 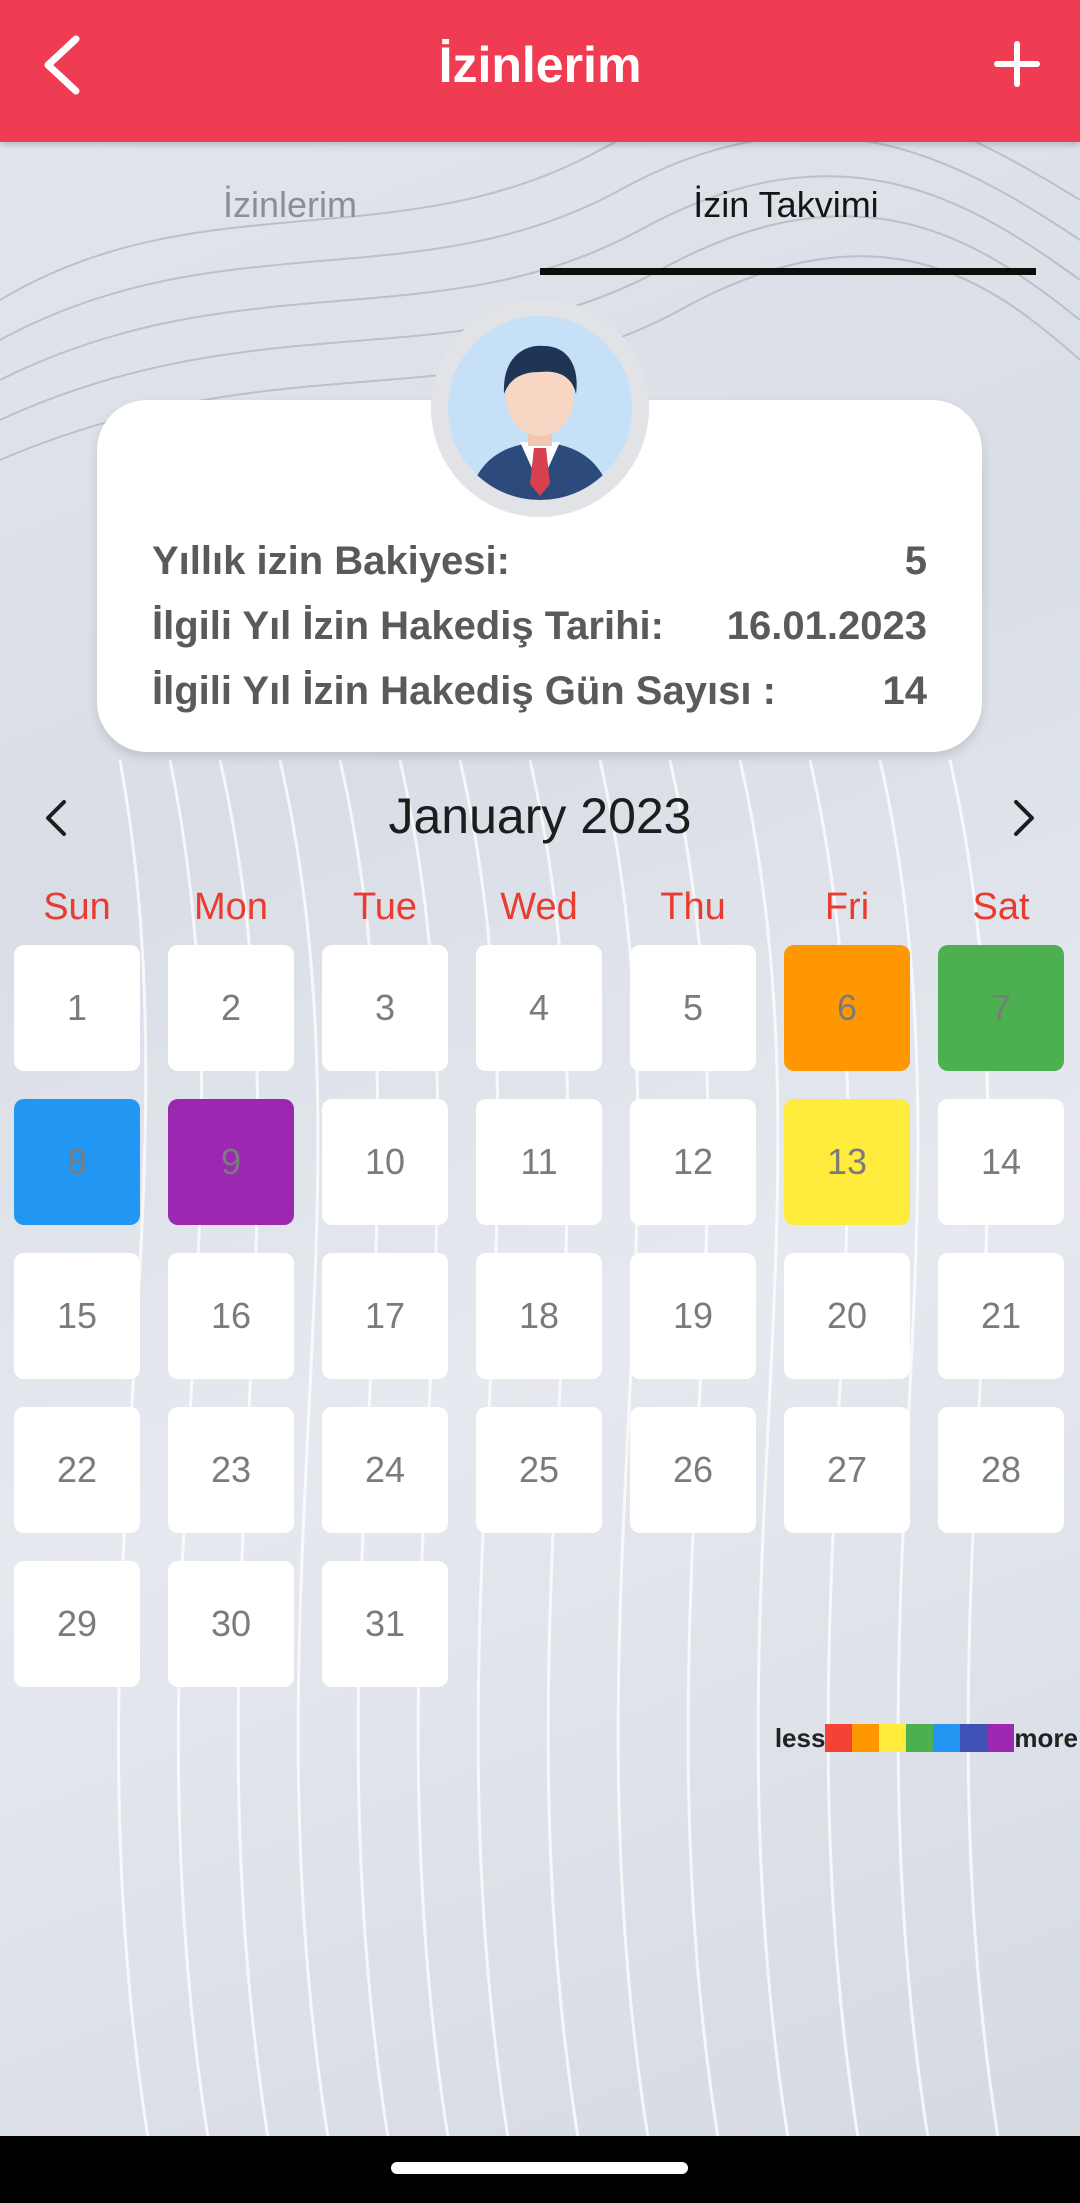 What do you see at coordinates (847, 1008) in the screenshot?
I see `calendar-day-6: 6` at bounding box center [847, 1008].